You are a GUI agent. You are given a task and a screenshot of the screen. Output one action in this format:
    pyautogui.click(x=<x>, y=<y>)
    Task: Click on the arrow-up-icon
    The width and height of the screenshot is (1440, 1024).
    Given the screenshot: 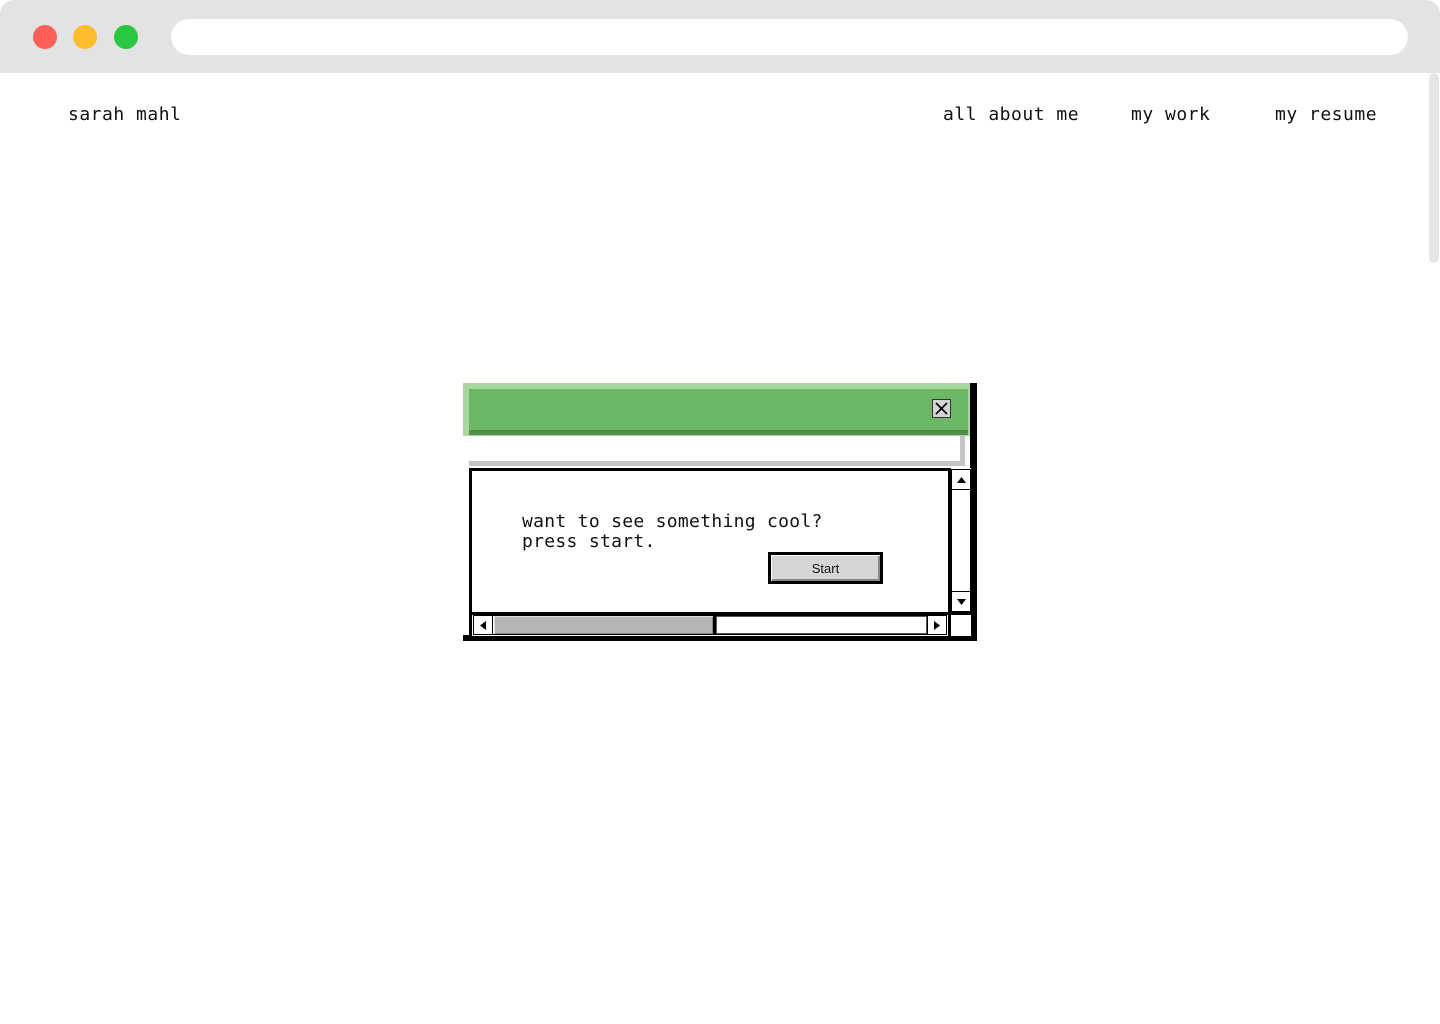 What is the action you would take?
    pyautogui.click(x=961, y=479)
    